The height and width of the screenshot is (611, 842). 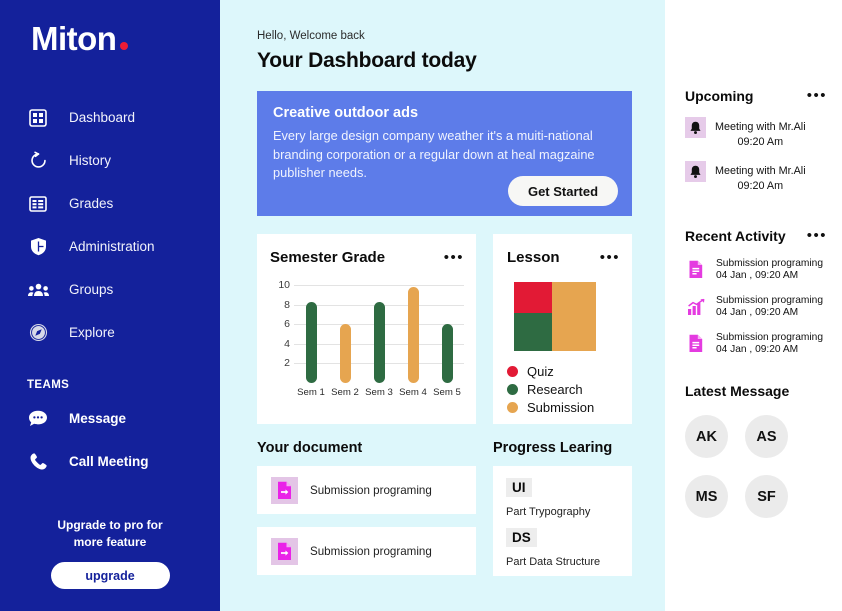 I want to click on sidebar-item-explore: Explore, so click(x=110, y=332).